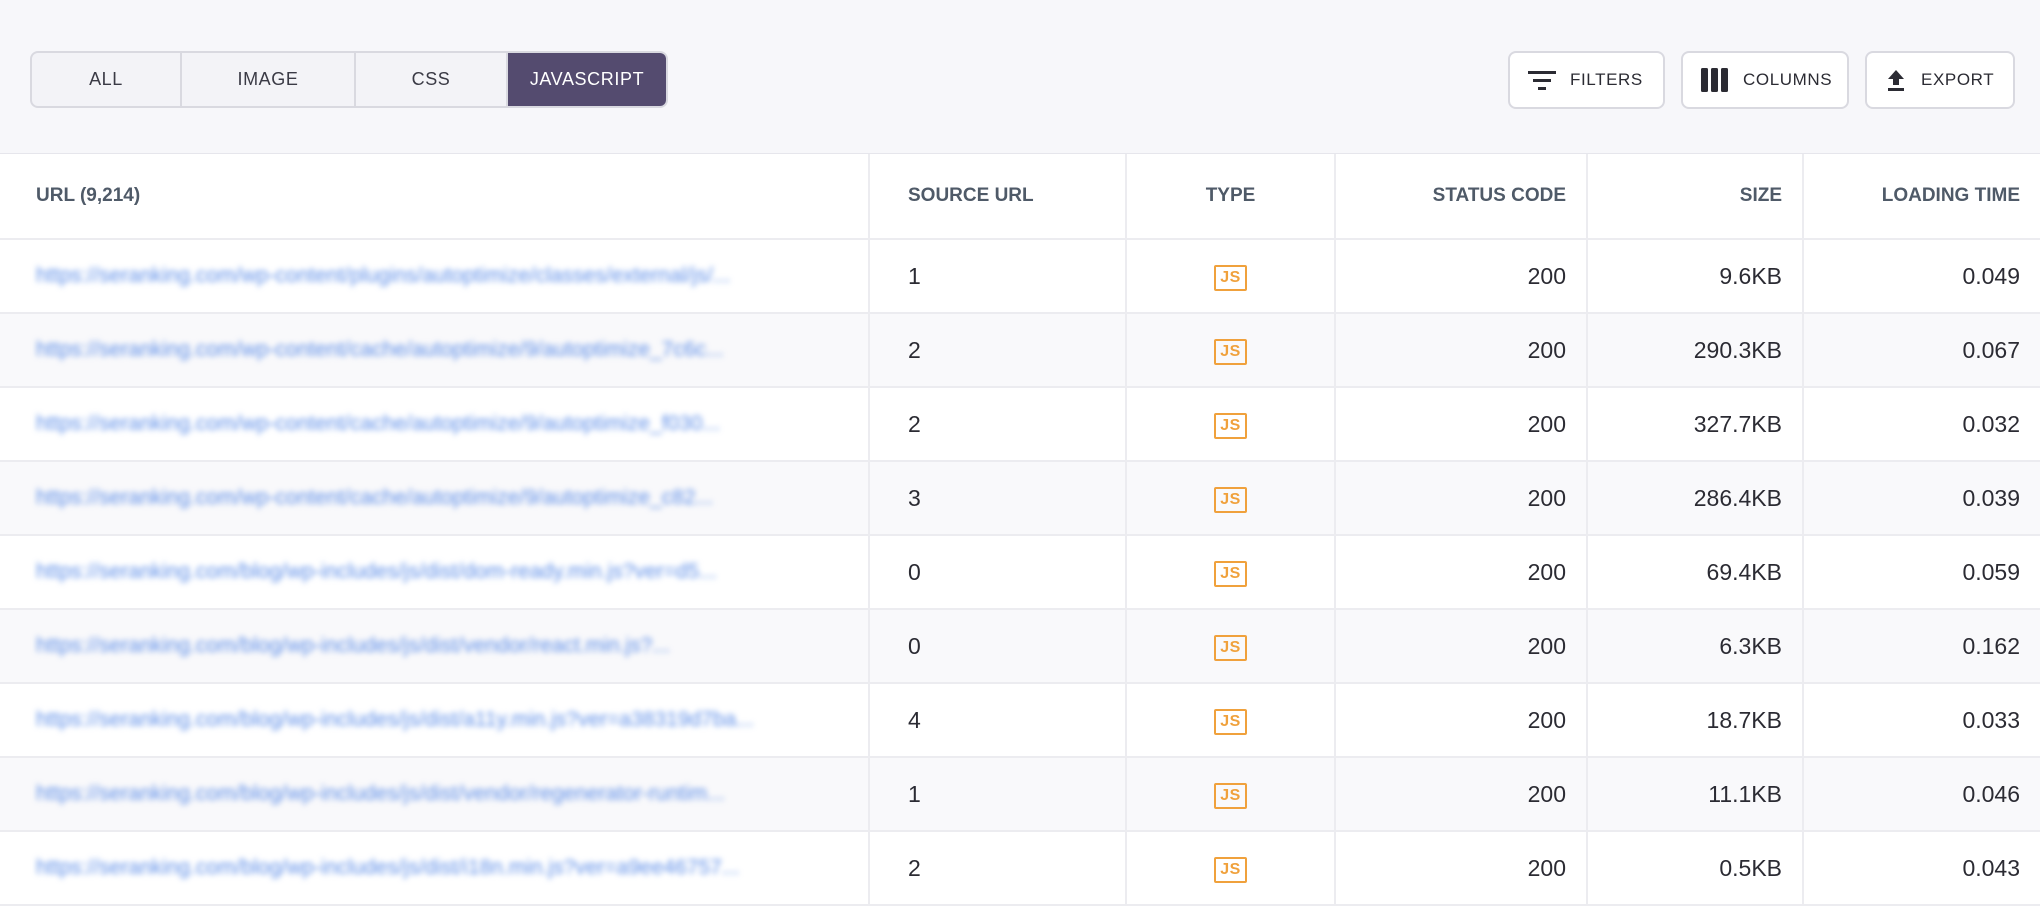 The height and width of the screenshot is (906, 2040). What do you see at coordinates (1921, 424) in the screenshot?
I see `loading-time-cell: 0.032` at bounding box center [1921, 424].